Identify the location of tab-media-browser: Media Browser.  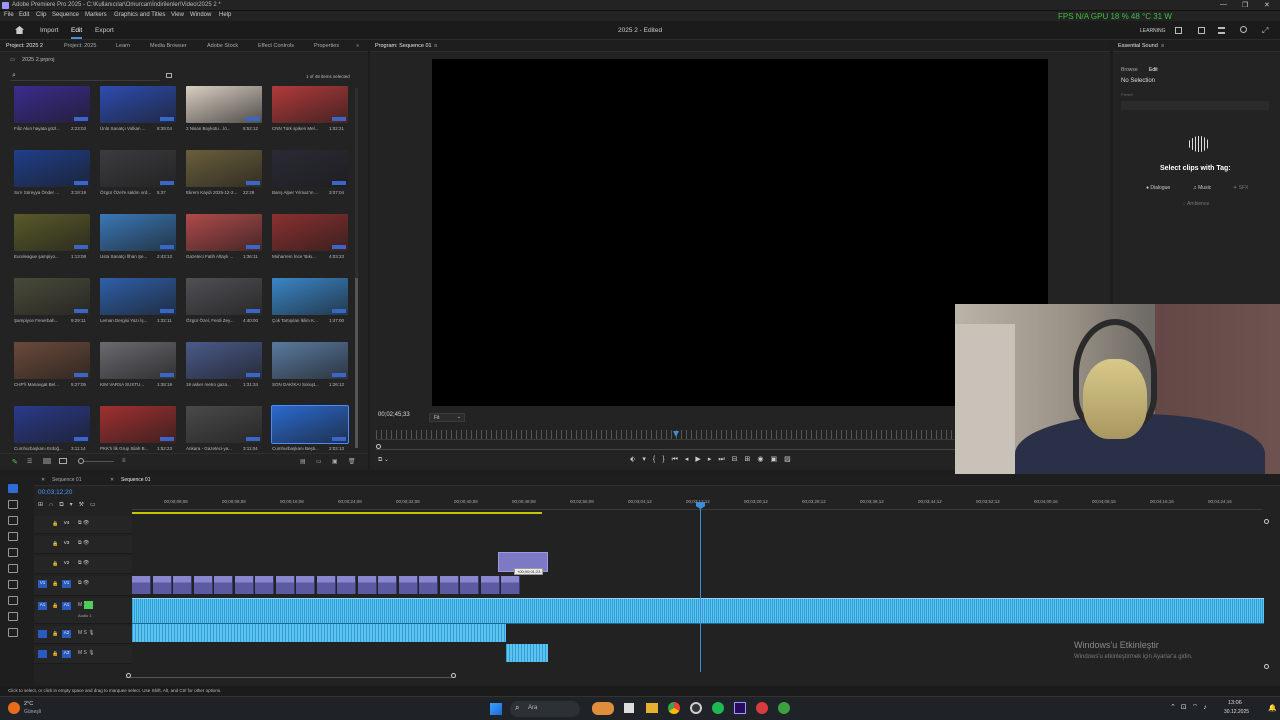
(168, 46).